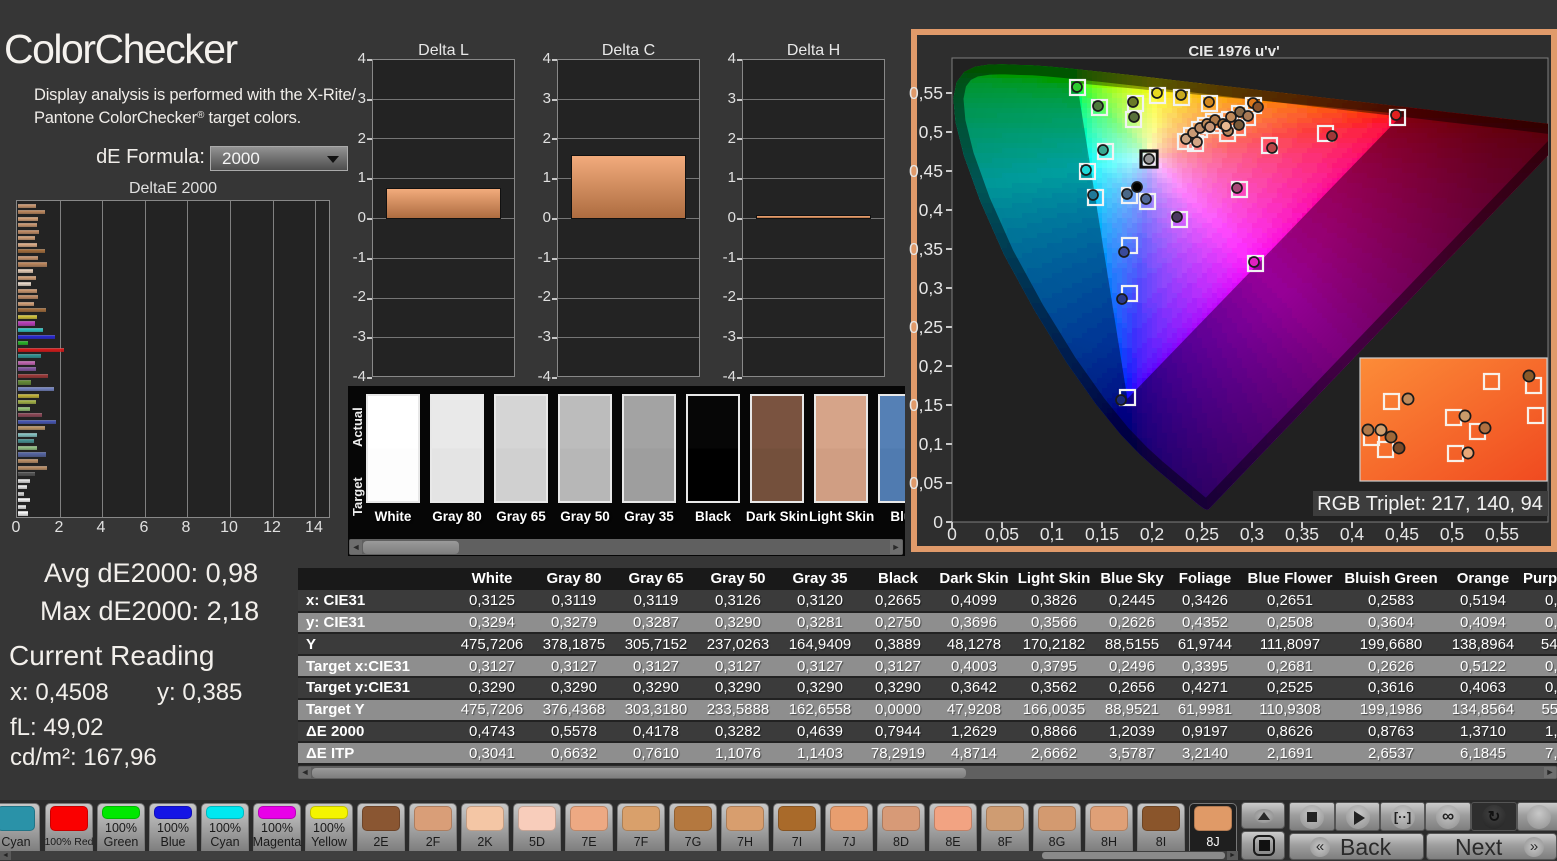 Image resolution: width=1557 pixels, height=861 pixels. Describe the element at coordinates (1430, 504) in the screenshot. I see `svg-text: RGB Triplet: 217, 140, 94` at that location.